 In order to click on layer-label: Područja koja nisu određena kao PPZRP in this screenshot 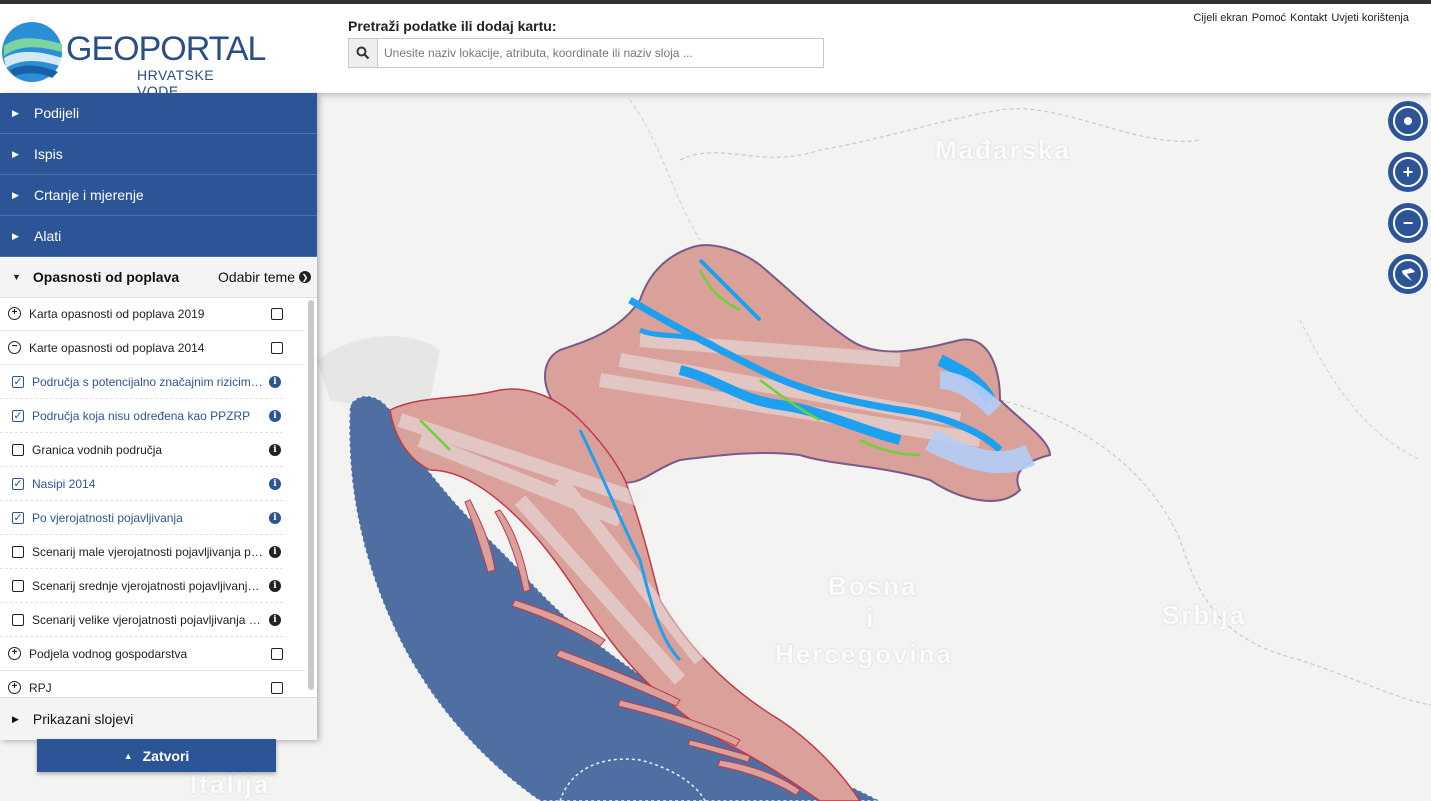, I will do `click(141, 415)`.